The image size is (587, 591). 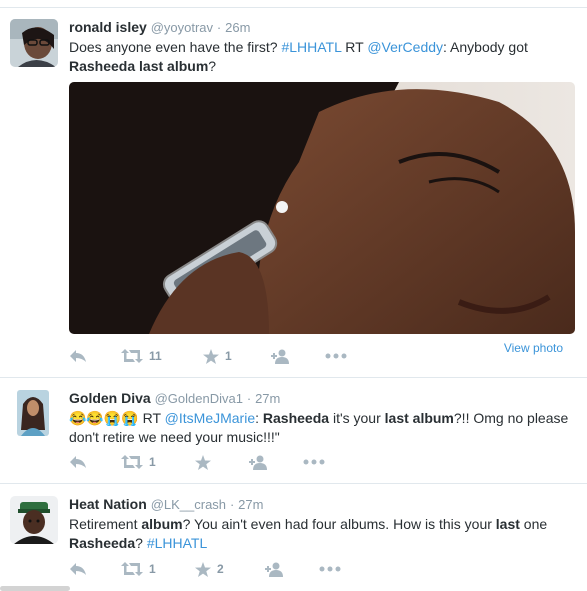 I want to click on text-segment: don't retire we need your music!!!", so click(x=174, y=437).